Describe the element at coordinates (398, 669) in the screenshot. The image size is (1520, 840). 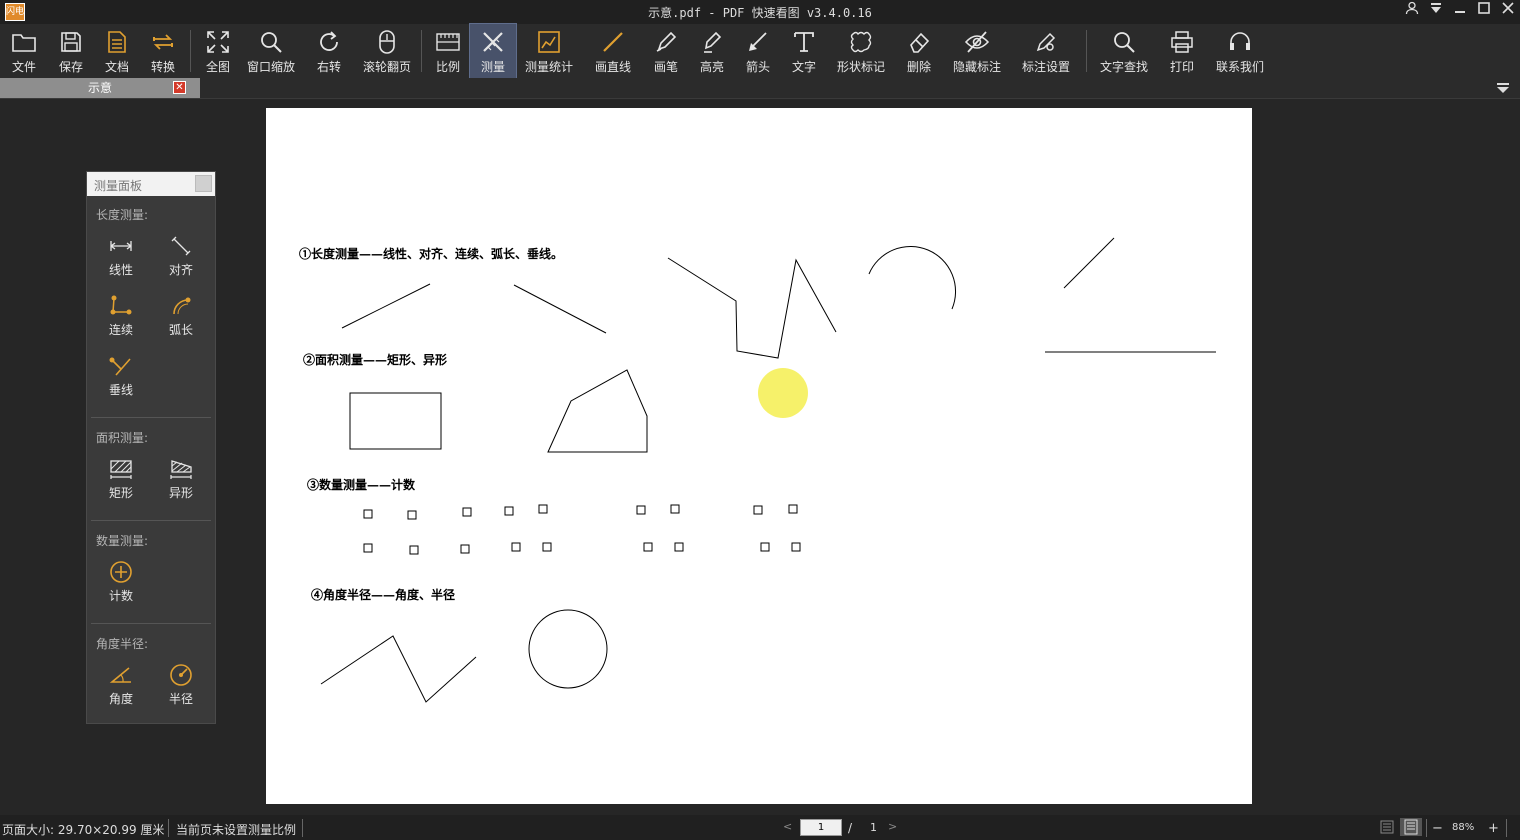
I see `angle-sample-polyline` at that location.